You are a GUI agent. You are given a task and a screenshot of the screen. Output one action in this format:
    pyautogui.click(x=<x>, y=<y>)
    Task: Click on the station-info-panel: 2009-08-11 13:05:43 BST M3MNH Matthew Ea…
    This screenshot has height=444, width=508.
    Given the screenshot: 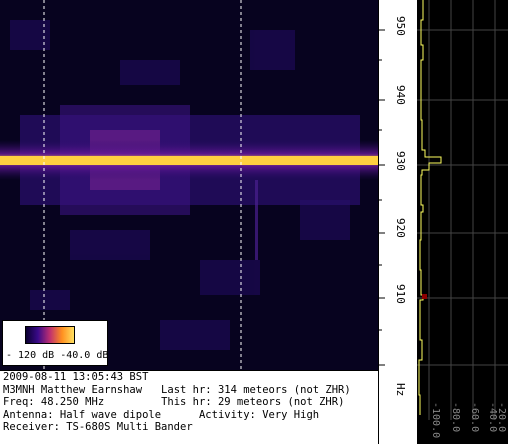 What is the action you would take?
    pyautogui.click(x=189, y=407)
    